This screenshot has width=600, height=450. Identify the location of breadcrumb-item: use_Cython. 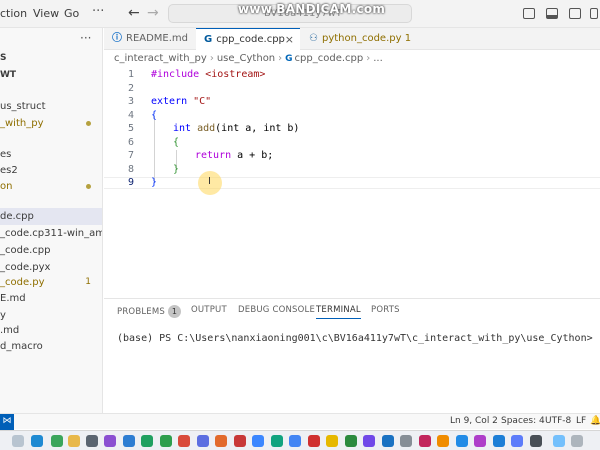
(246, 58).